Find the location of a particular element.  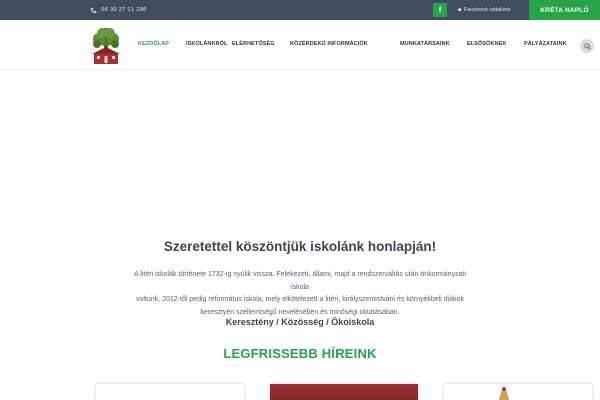

facebook-icon: f is located at coordinates (440, 10).